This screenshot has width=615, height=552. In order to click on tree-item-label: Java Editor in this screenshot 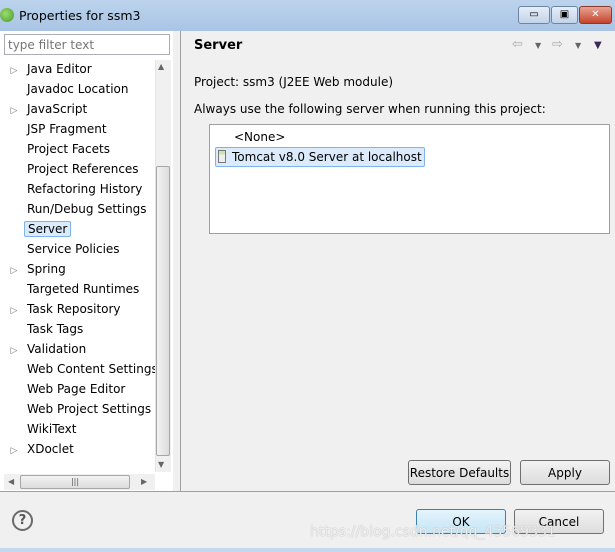, I will do `click(59, 69)`.